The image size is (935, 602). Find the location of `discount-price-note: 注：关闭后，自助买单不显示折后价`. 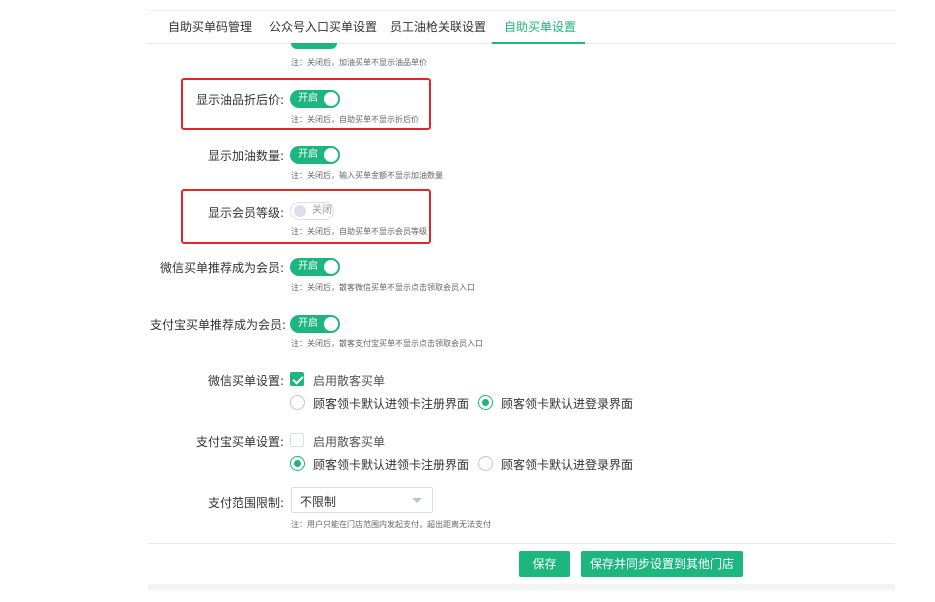

discount-price-note: 注：关闭后，自助买单不显示折后价 is located at coordinates (355, 119).